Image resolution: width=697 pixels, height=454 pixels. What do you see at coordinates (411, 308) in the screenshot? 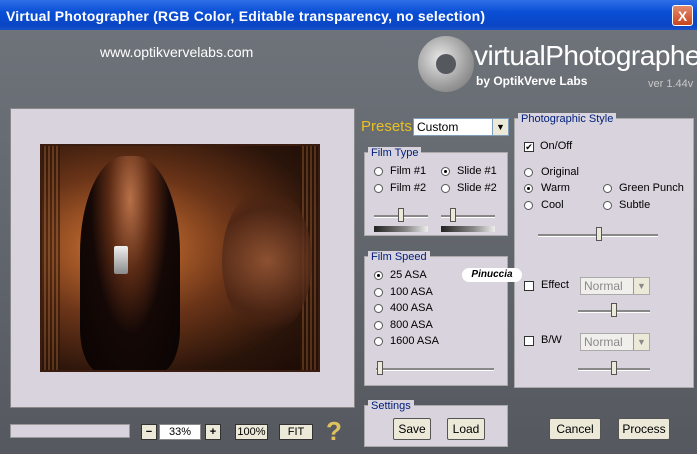
I see `label-400-asa: 400 ASA` at bounding box center [411, 308].